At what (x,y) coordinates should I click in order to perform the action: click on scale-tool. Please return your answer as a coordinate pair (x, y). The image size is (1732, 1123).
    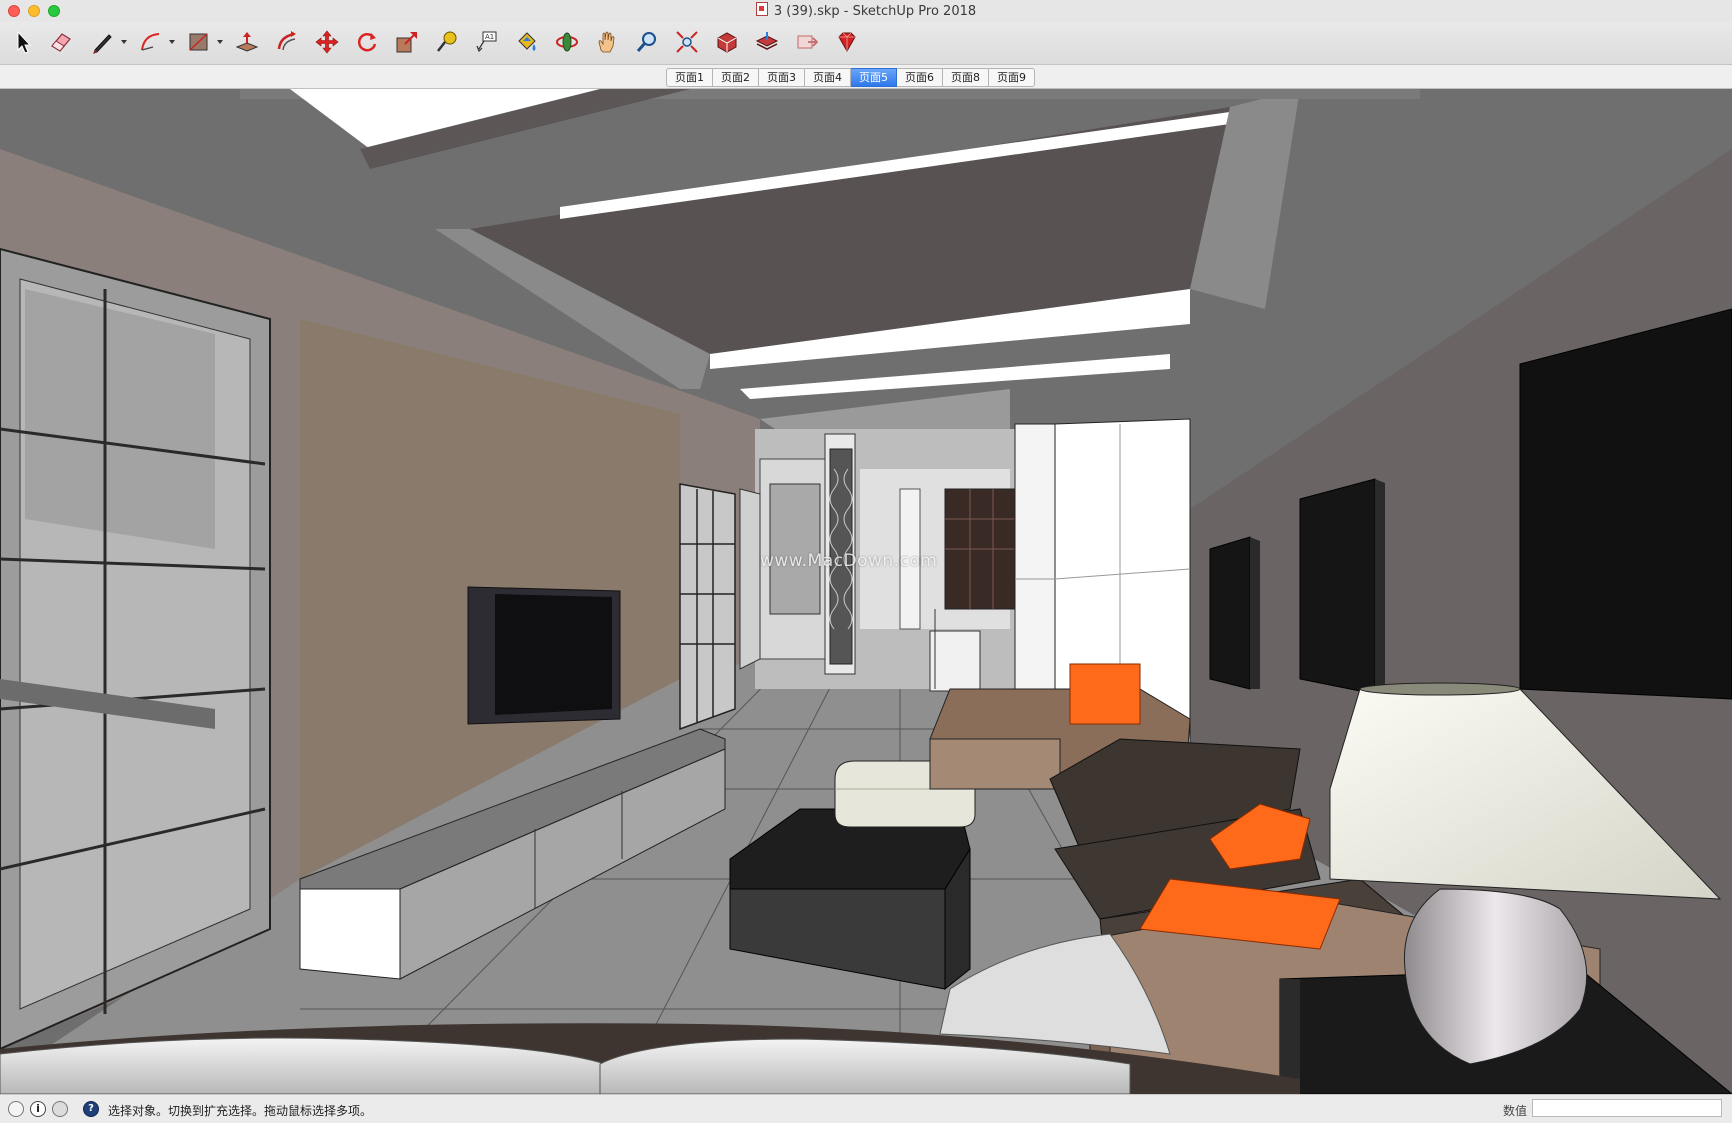
    Looking at the image, I should click on (407, 42).